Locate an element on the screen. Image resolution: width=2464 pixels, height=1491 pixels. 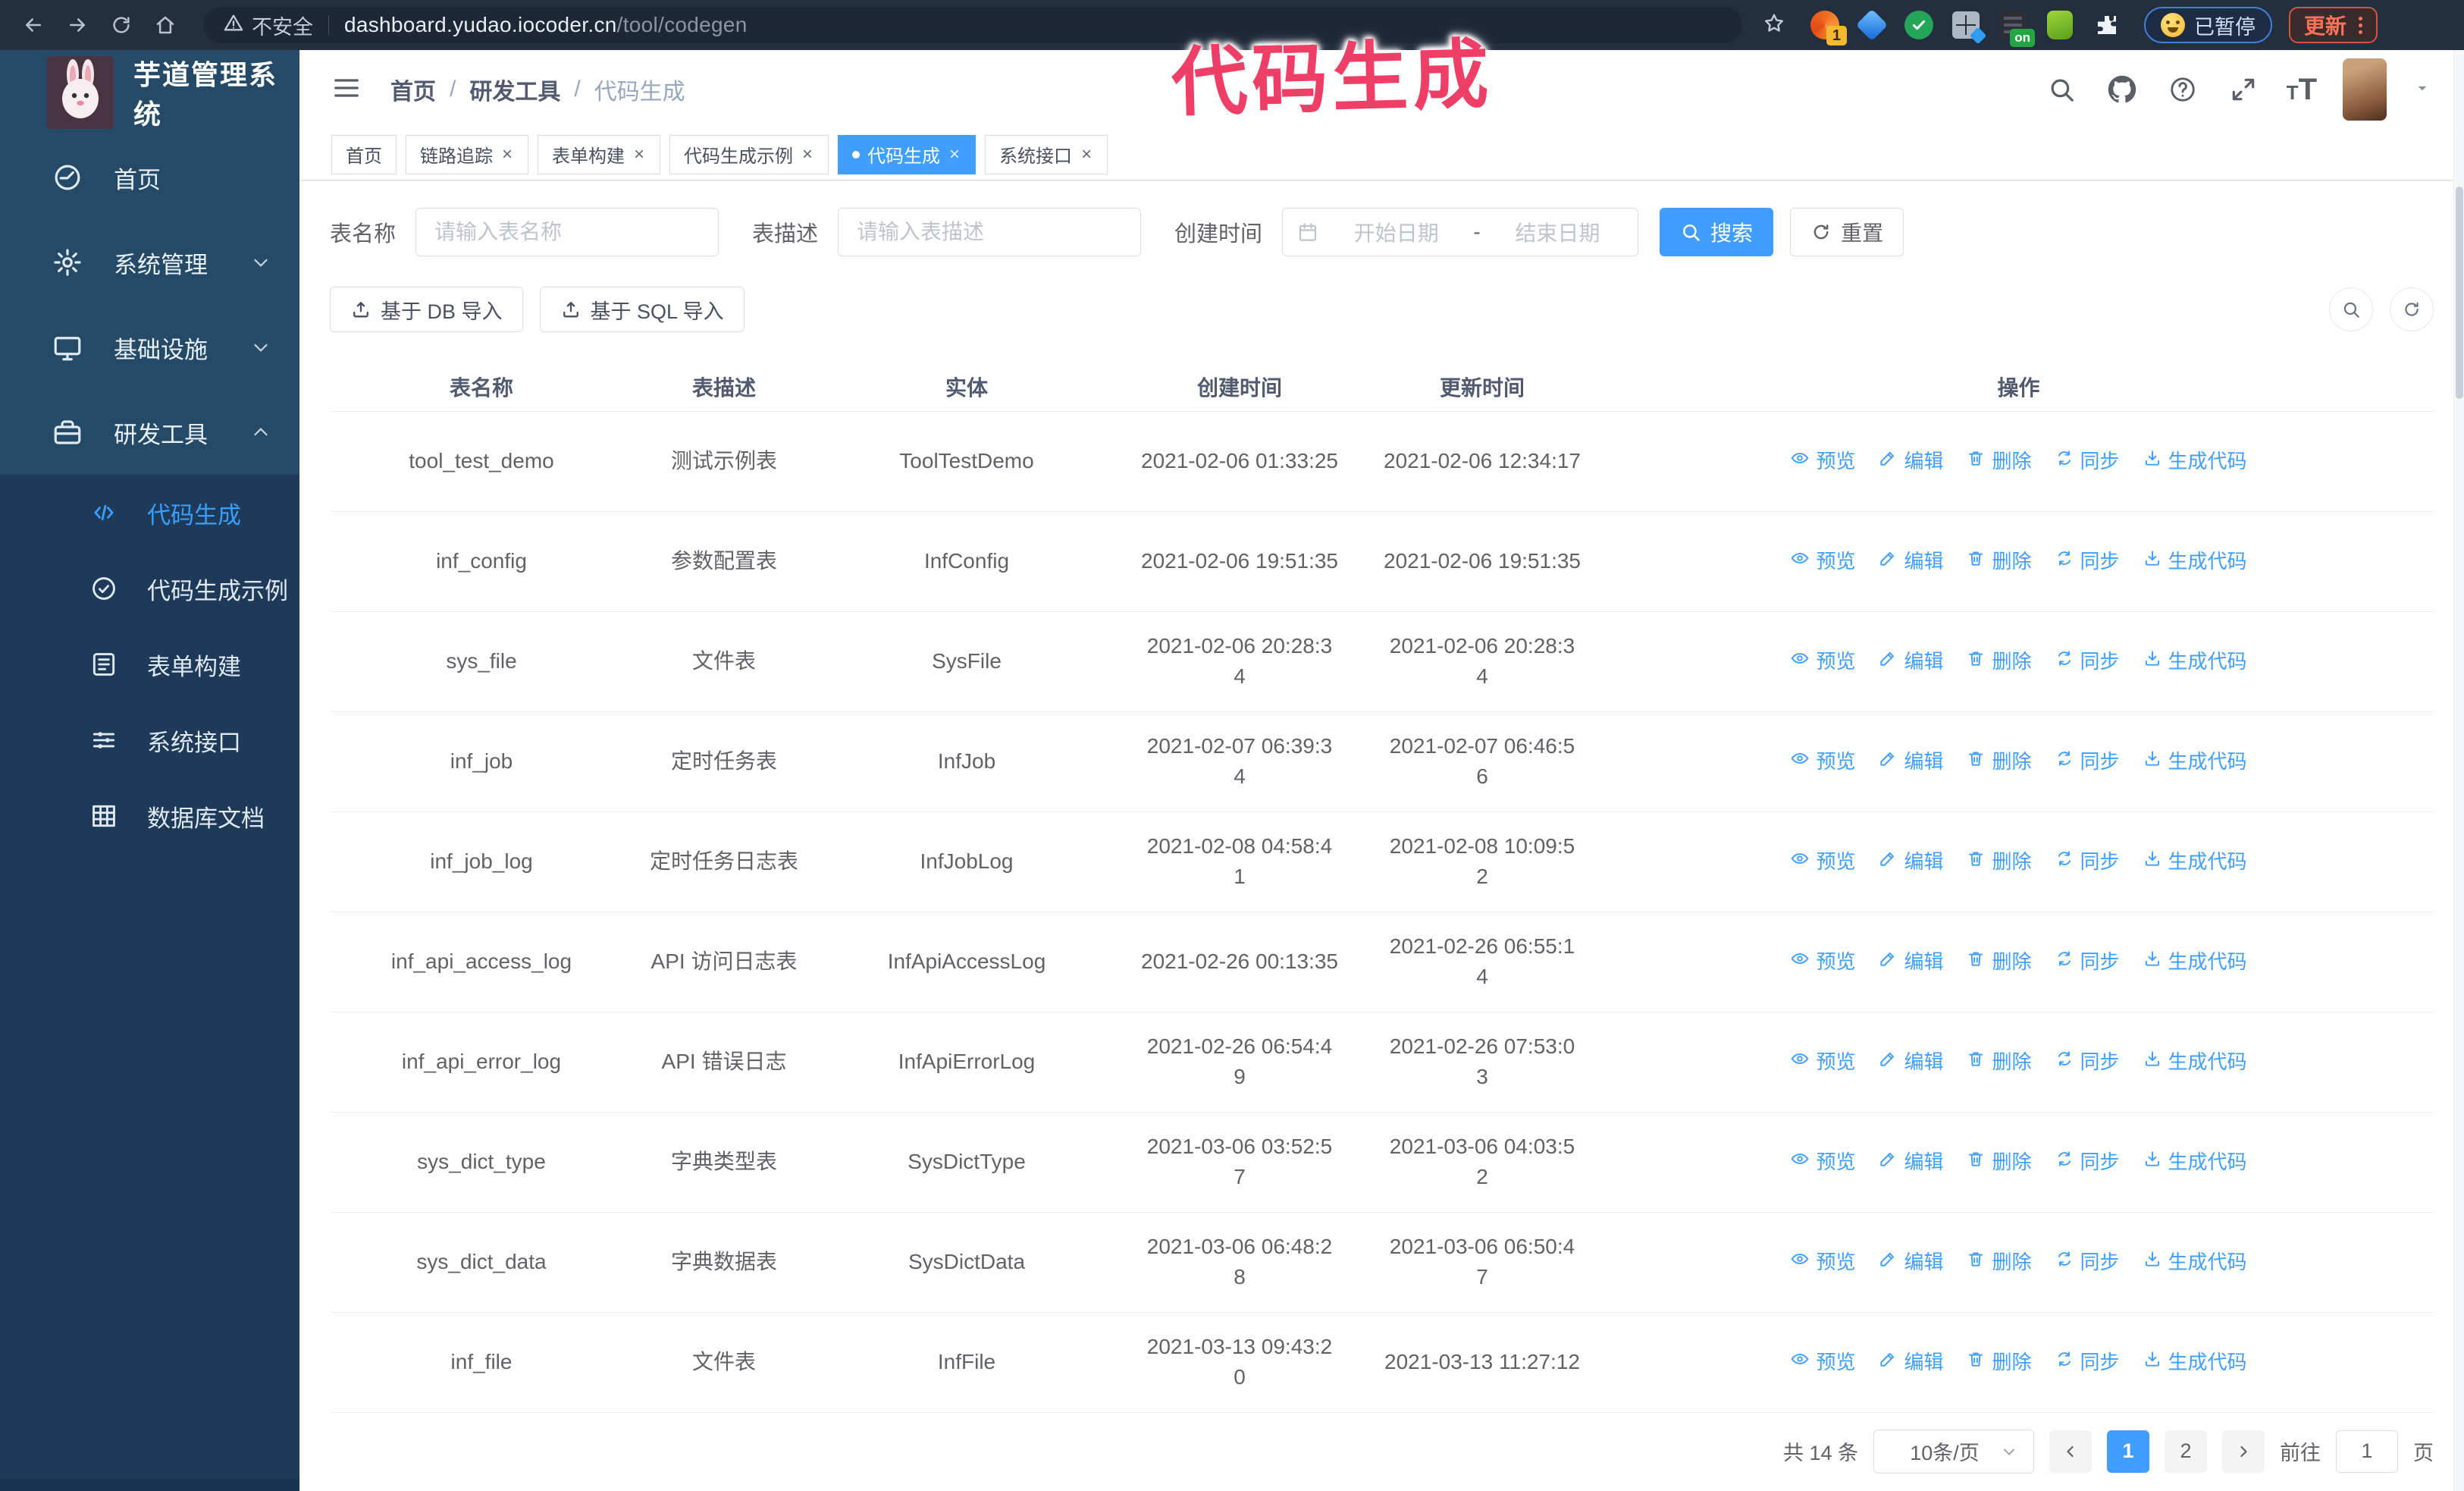
db-import-button: 基于 DB 导入 is located at coordinates (427, 309).